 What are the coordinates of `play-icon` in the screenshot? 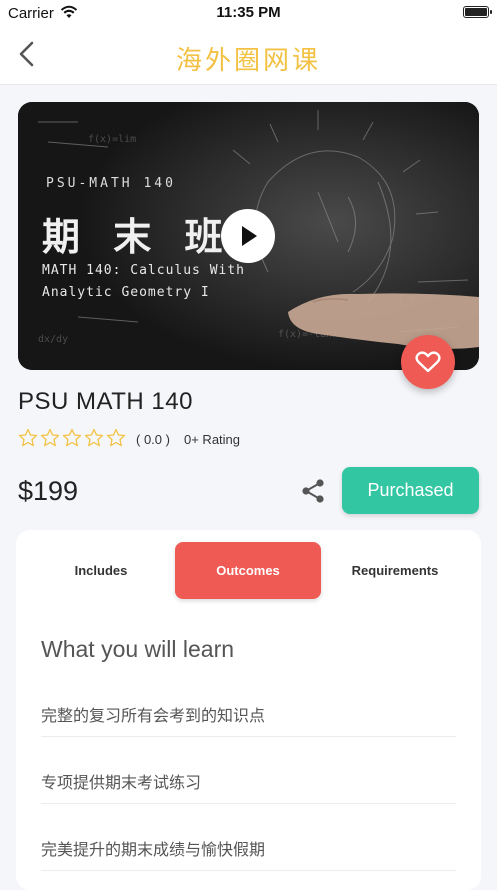 It's located at (249, 236).